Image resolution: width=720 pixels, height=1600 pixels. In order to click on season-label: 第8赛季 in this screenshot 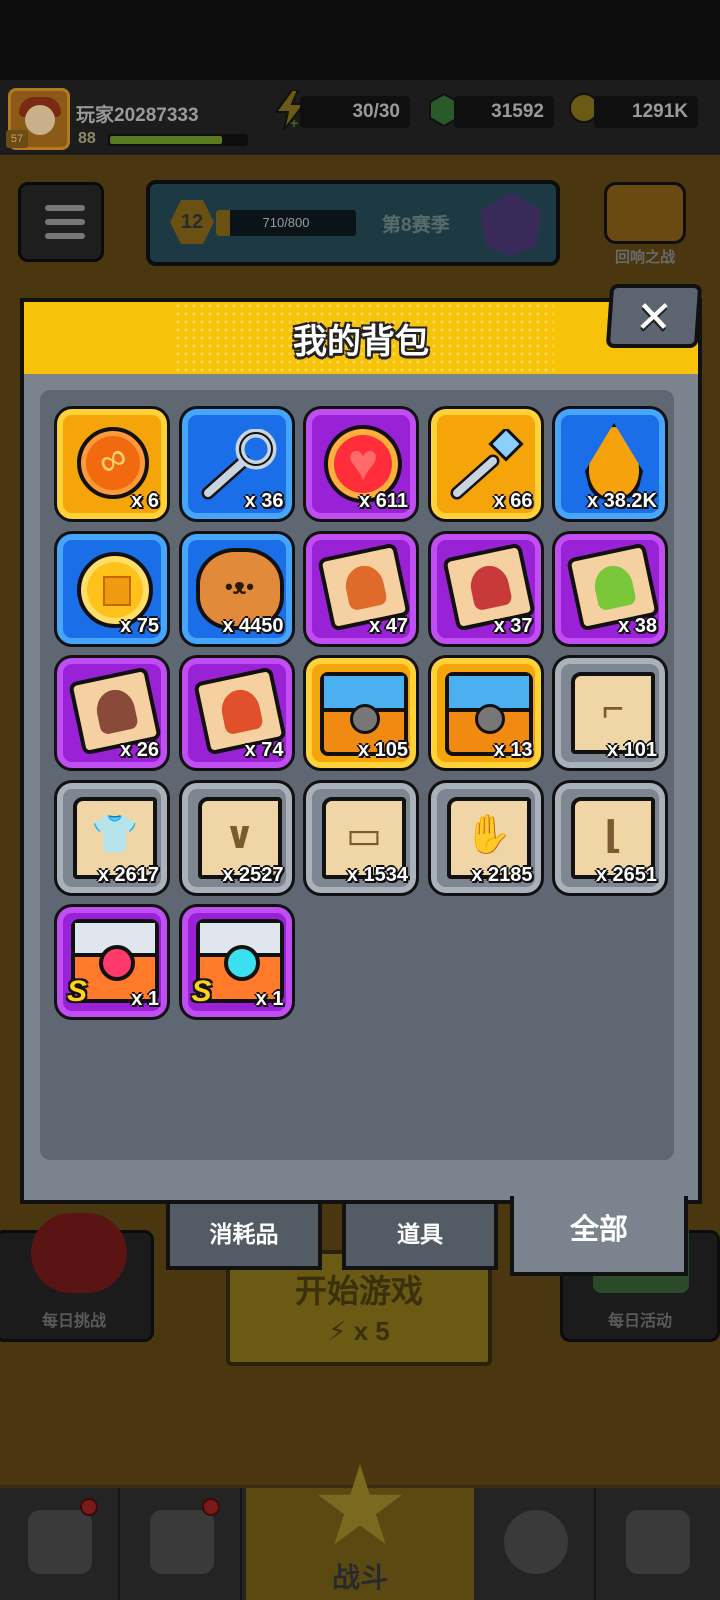, I will do `click(416, 225)`.